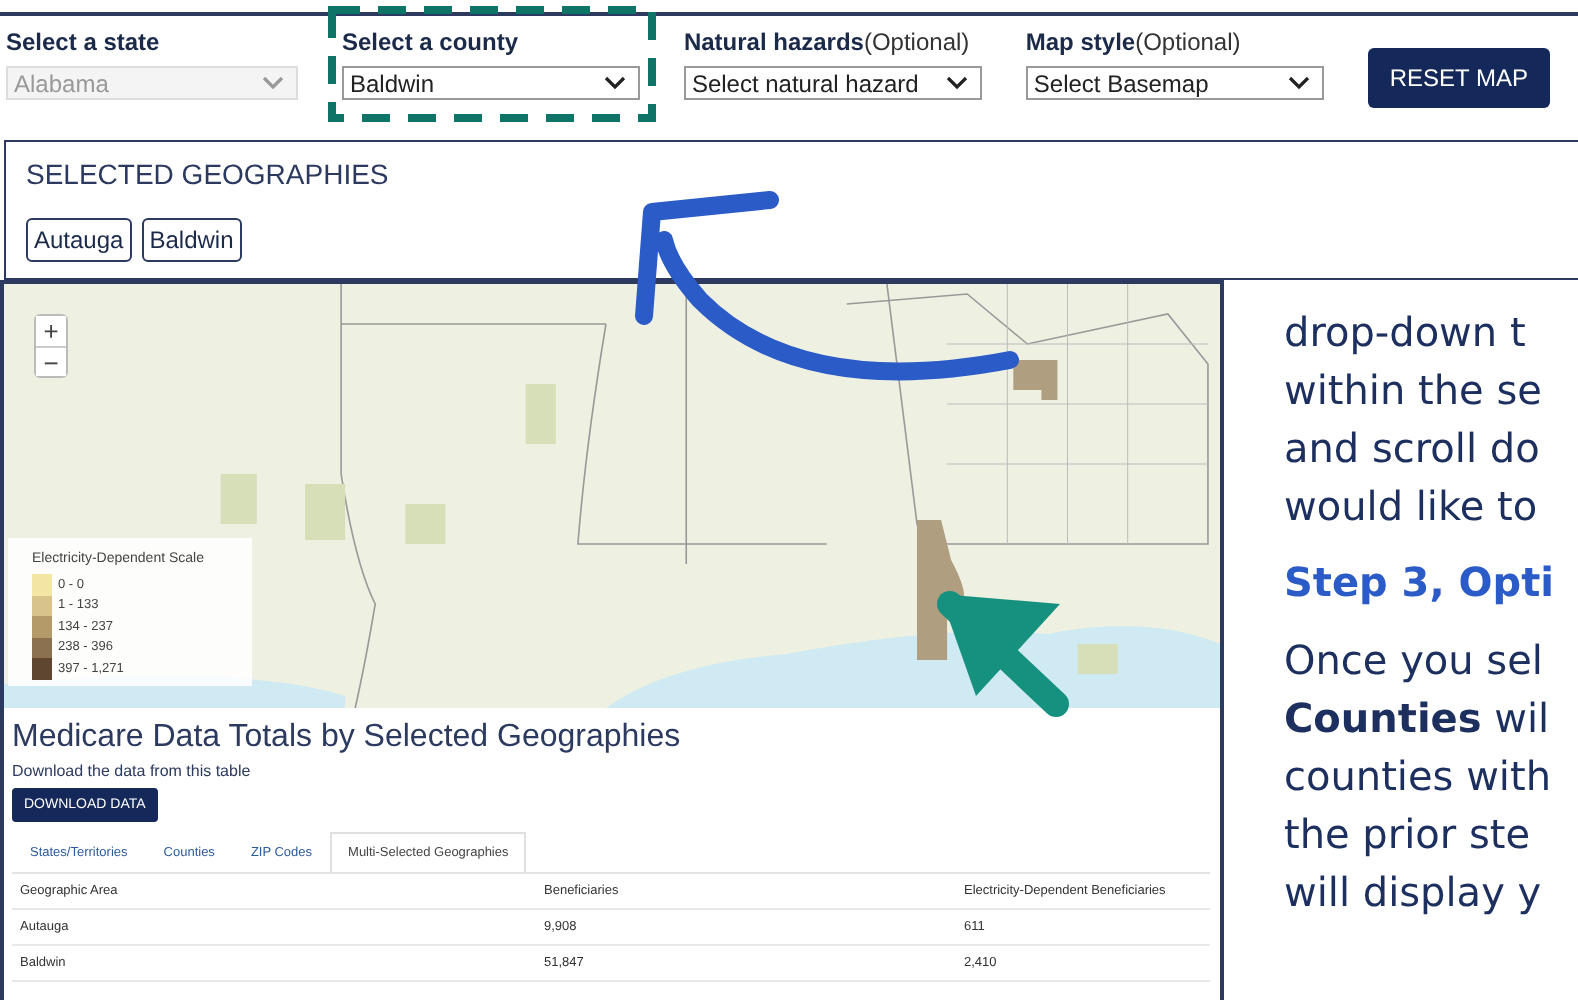 Image resolution: width=1578 pixels, height=1000 pixels. What do you see at coordinates (347, 738) in the screenshot?
I see `section-title: Medicare Data Totals by Selected Geographies` at bounding box center [347, 738].